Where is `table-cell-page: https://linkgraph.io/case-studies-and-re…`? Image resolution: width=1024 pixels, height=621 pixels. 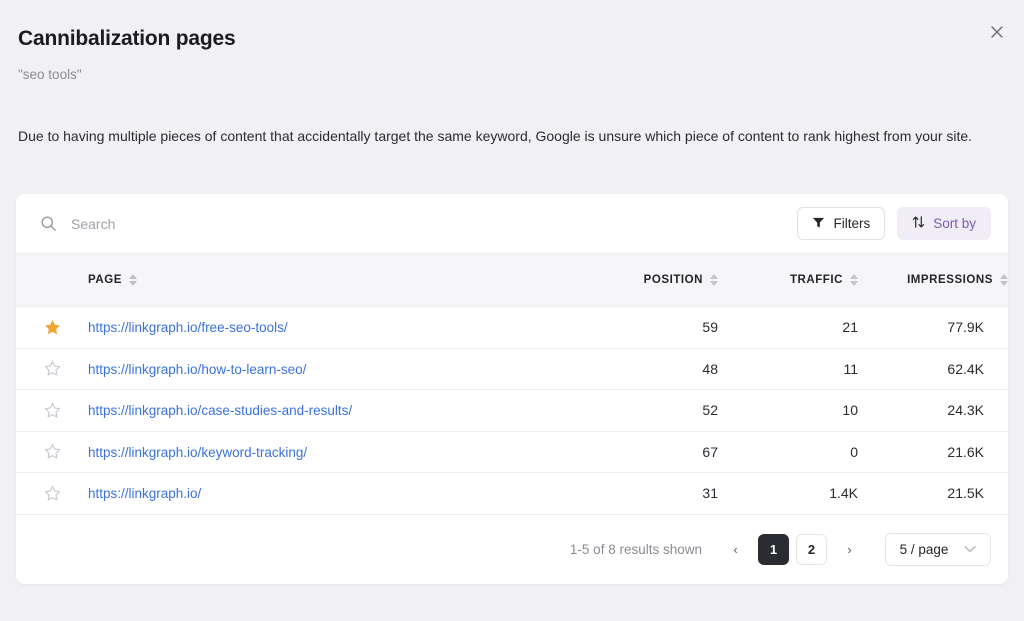
table-cell-page: https://linkgraph.io/case-studies-and-re… is located at coordinates (323, 411).